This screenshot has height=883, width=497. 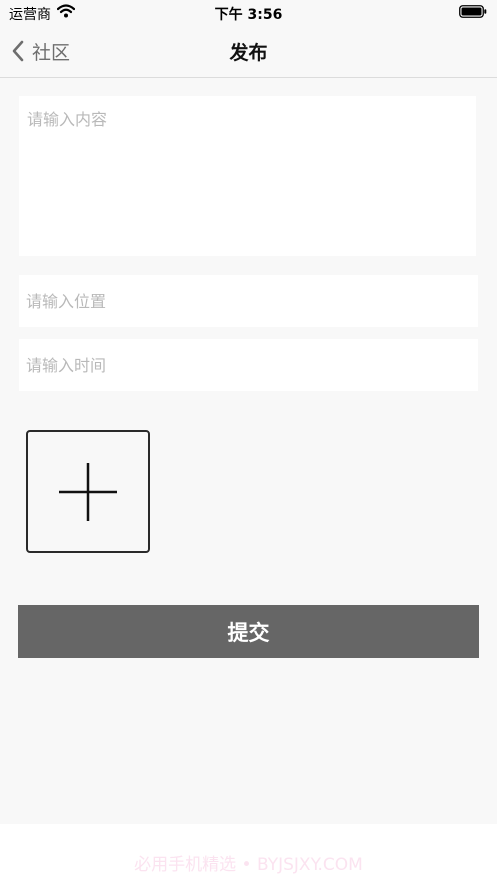 What do you see at coordinates (248, 865) in the screenshot?
I see `watermark: 必用手机精选 • BYJSJXY.COM` at bounding box center [248, 865].